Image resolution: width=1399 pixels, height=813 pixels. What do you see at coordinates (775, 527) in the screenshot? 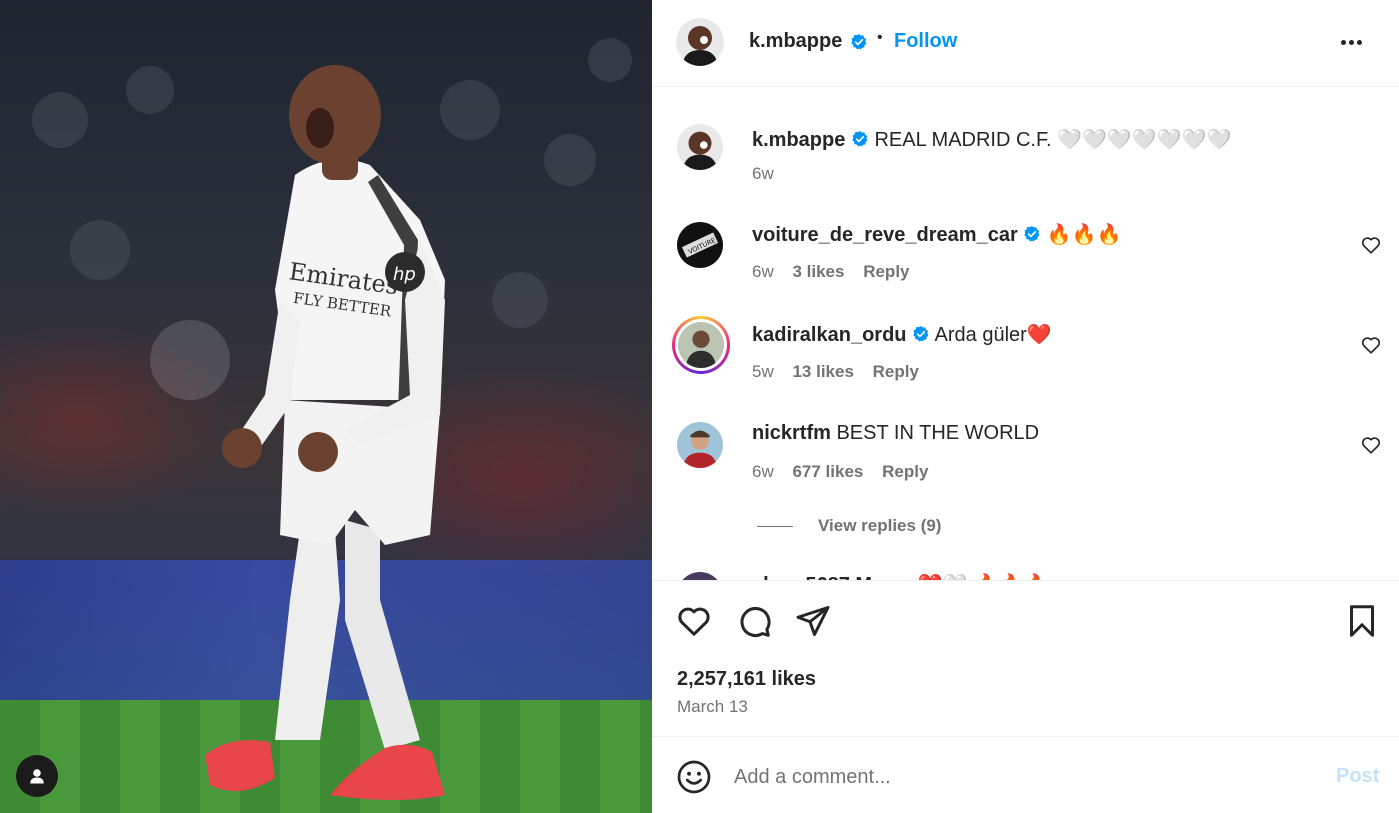
I see `replies-divider-line` at bounding box center [775, 527].